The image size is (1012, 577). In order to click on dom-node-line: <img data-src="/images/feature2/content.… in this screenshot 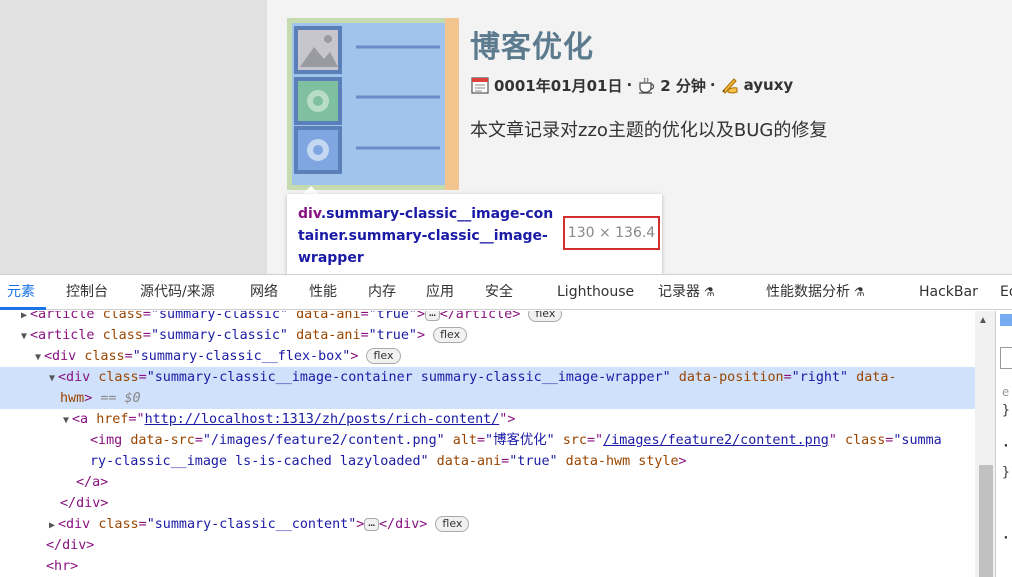, I will do `click(487, 440)`.